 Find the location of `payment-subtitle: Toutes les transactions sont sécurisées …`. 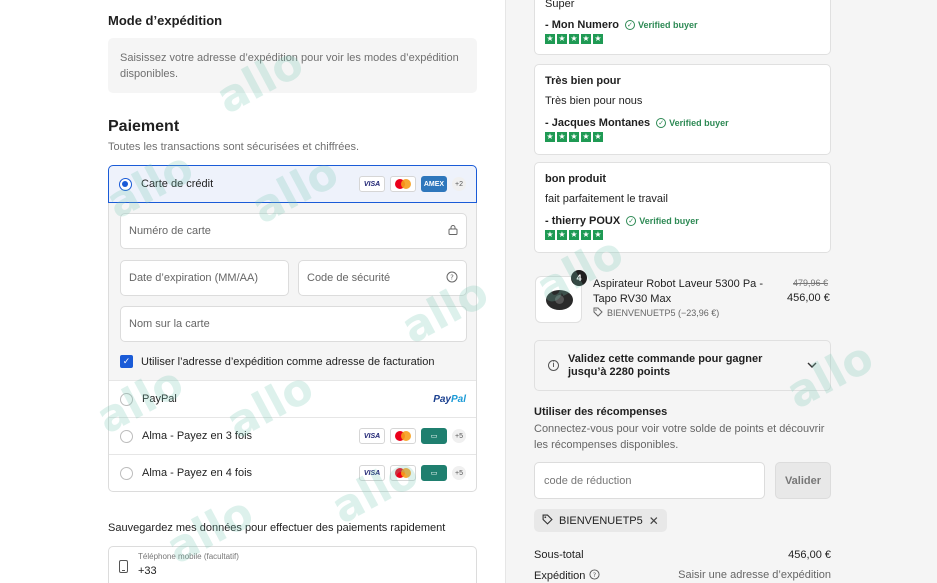

payment-subtitle: Toutes les transactions sont sécurisées … is located at coordinates (234, 147).